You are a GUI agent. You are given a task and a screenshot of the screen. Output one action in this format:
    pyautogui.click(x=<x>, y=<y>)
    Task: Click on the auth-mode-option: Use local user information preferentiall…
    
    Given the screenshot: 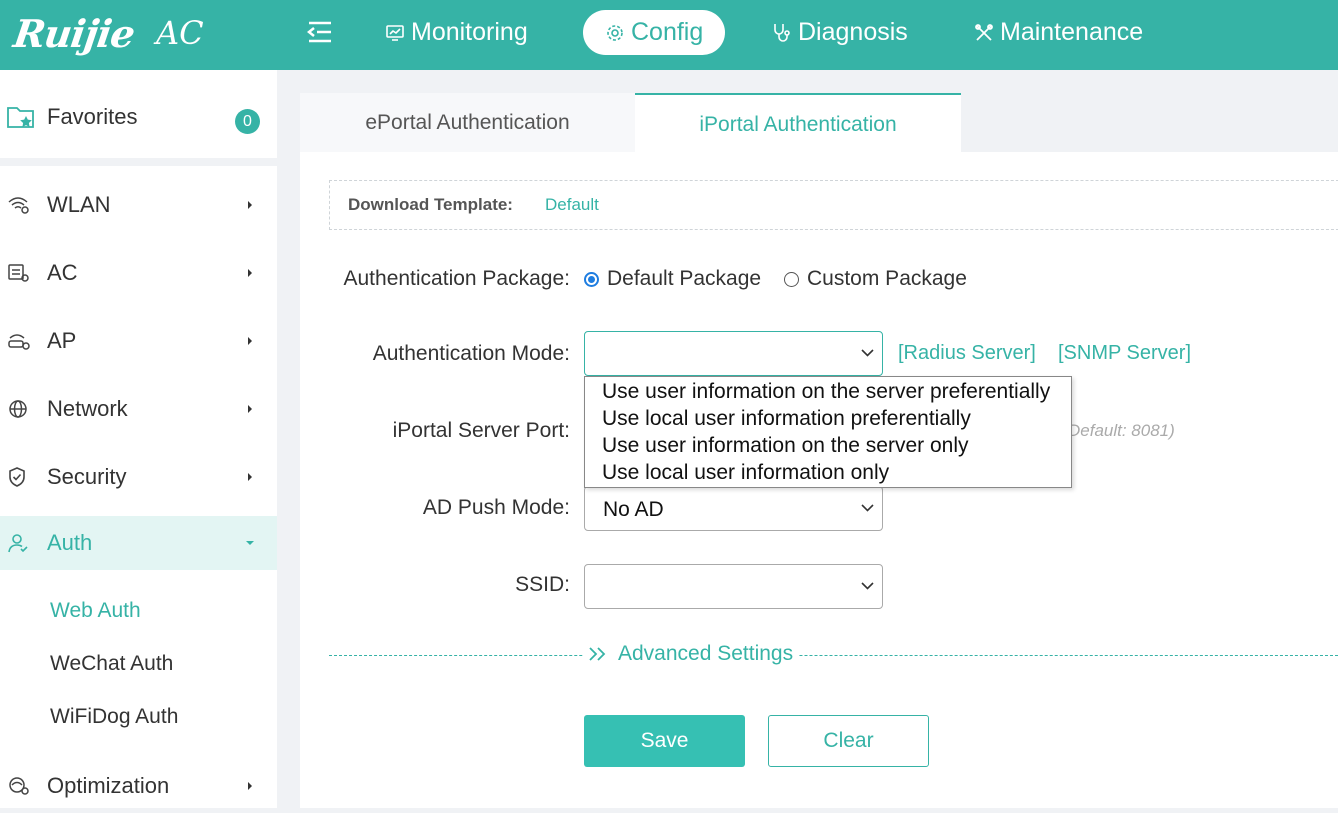 What is the action you would take?
    pyautogui.click(x=786, y=419)
    